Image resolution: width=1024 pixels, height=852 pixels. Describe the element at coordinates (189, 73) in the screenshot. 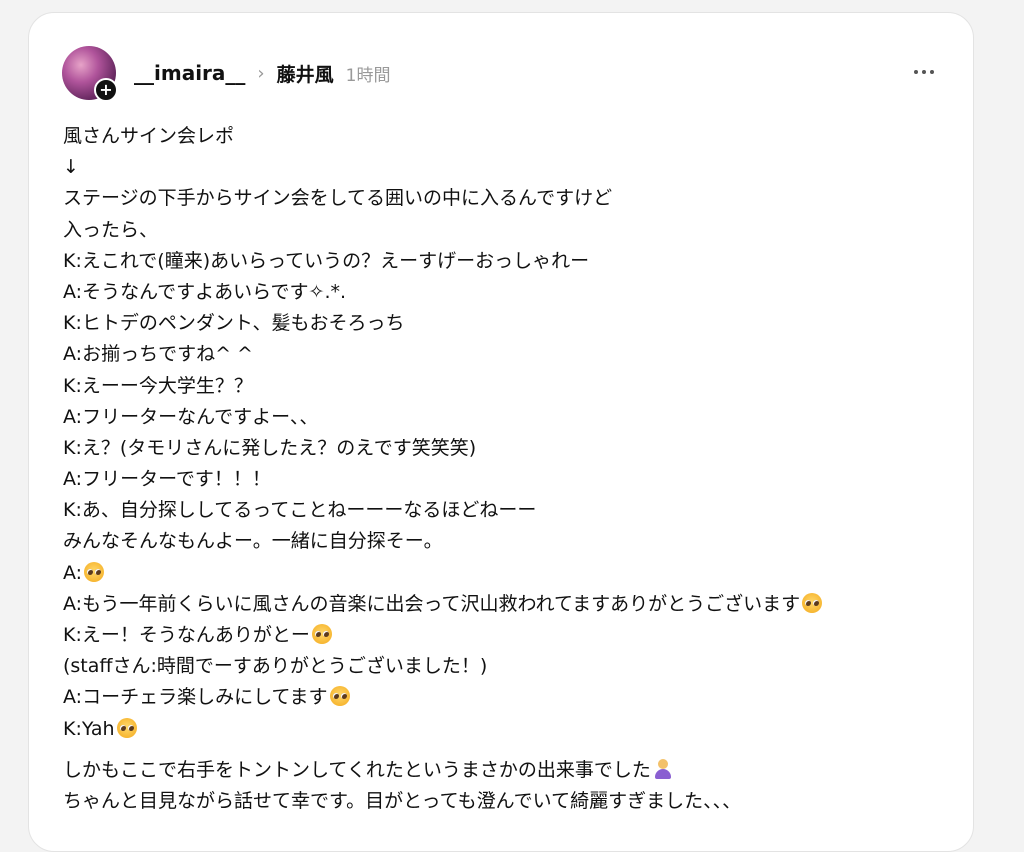

I see `username-link: __imaira__` at that location.